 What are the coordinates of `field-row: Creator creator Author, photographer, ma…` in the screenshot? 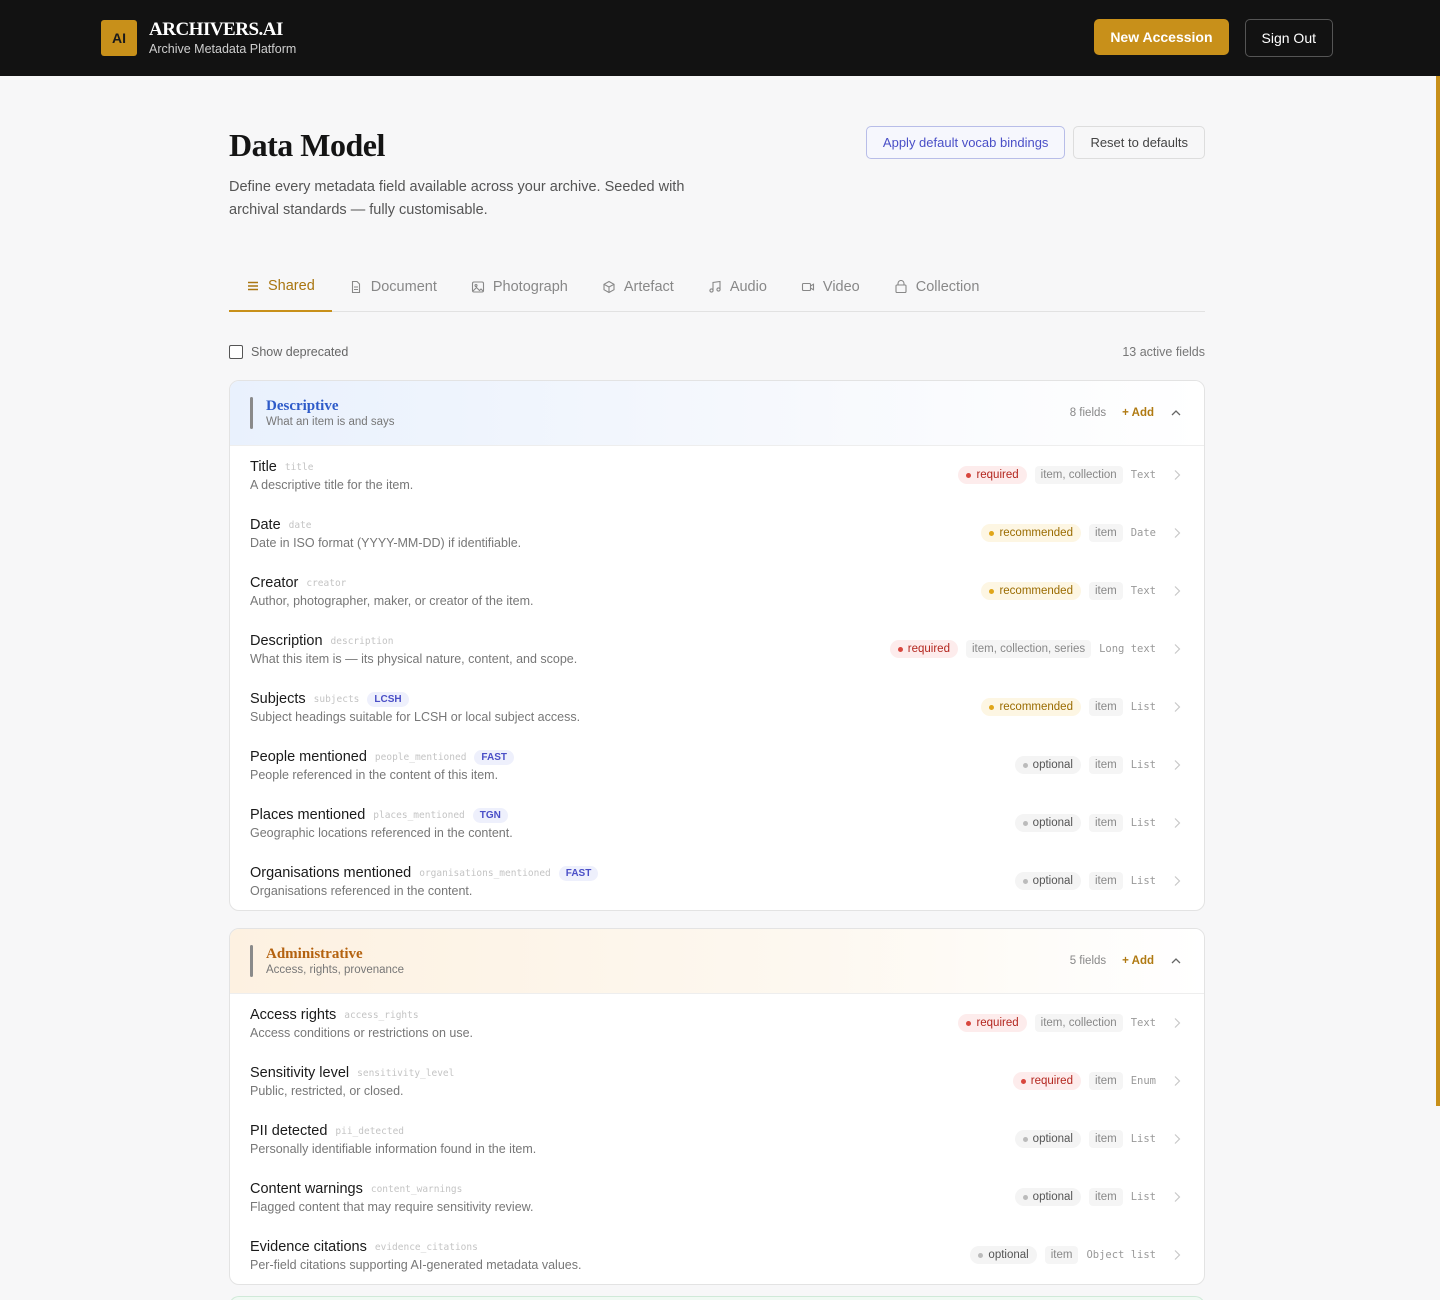 It's located at (717, 591).